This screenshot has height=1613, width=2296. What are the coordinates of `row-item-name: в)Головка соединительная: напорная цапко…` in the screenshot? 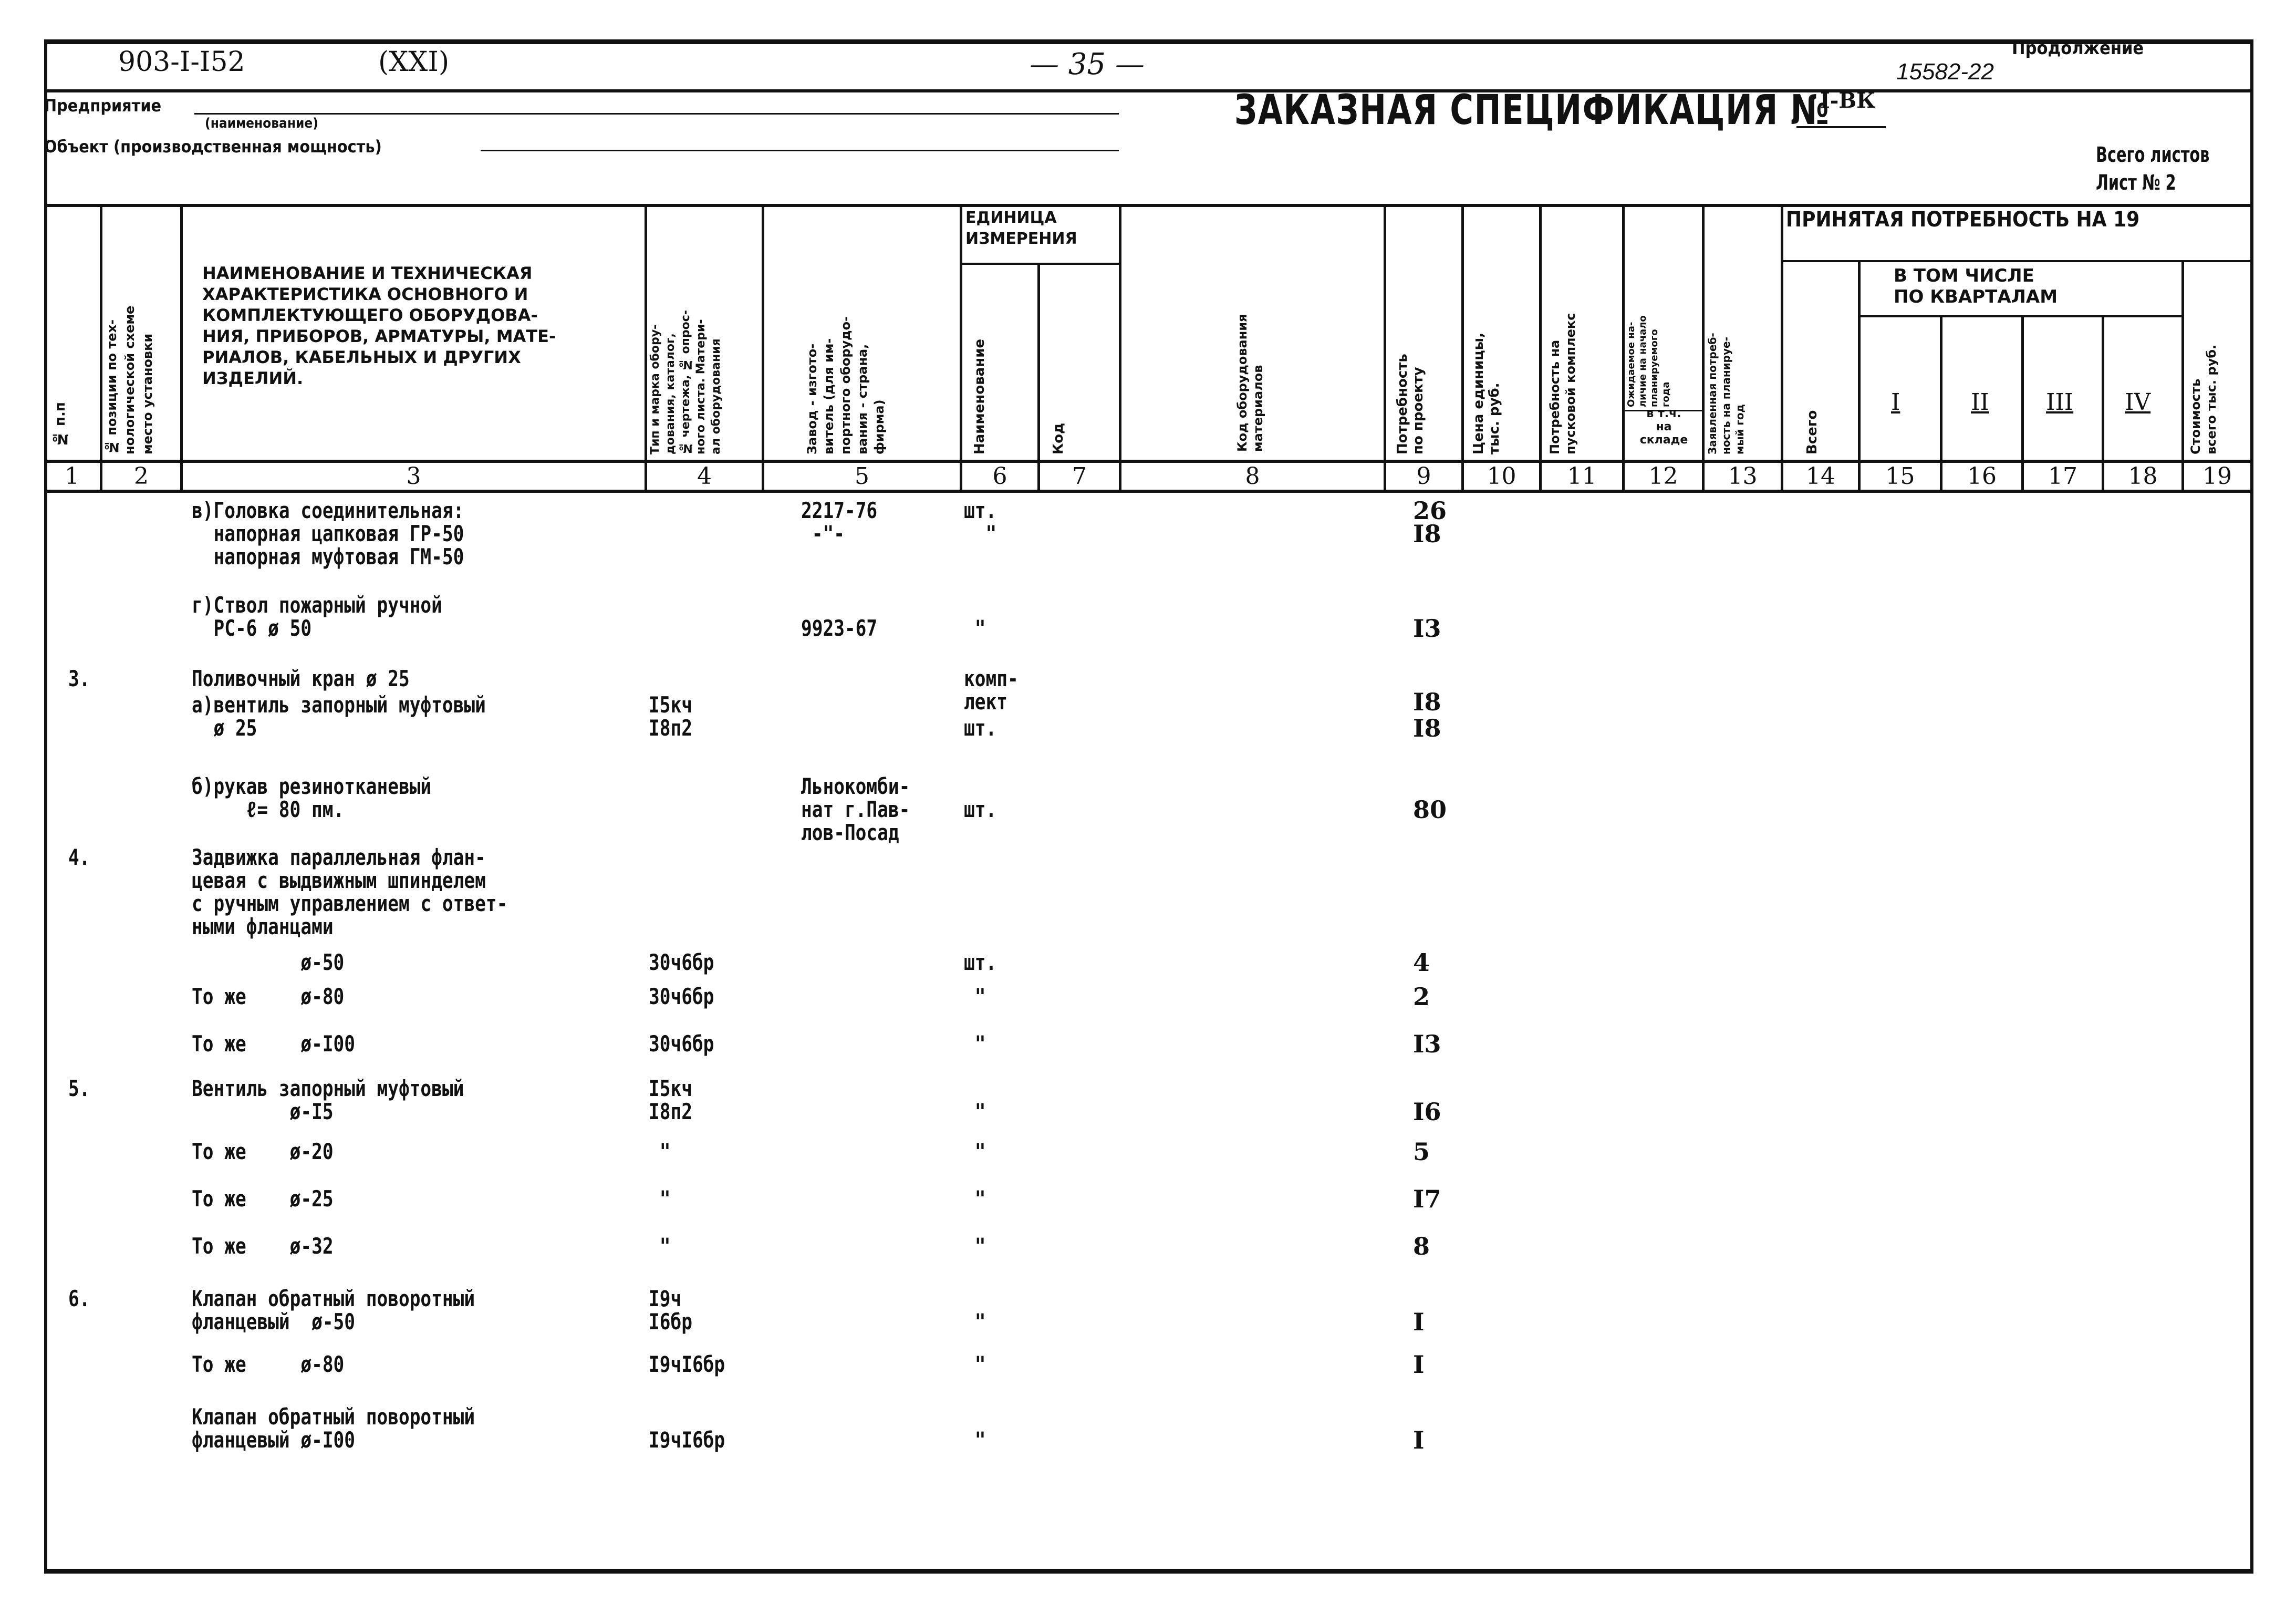 It's located at (328, 534).